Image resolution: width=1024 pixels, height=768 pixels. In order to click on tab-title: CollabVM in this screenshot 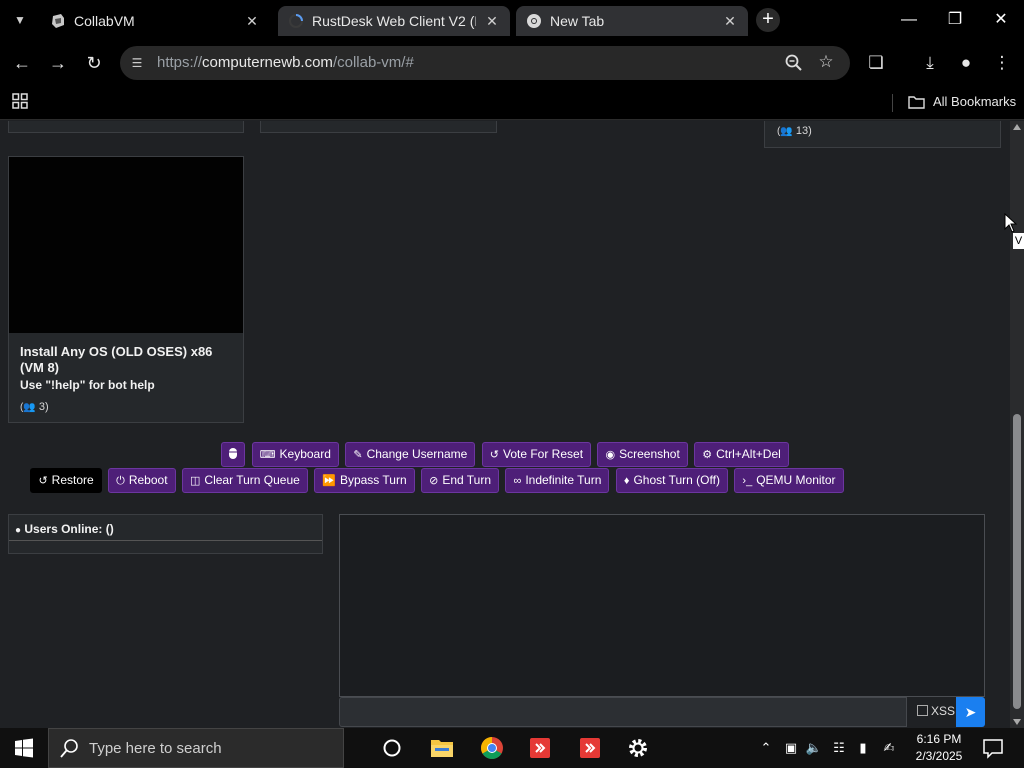, I will do `click(104, 21)`.